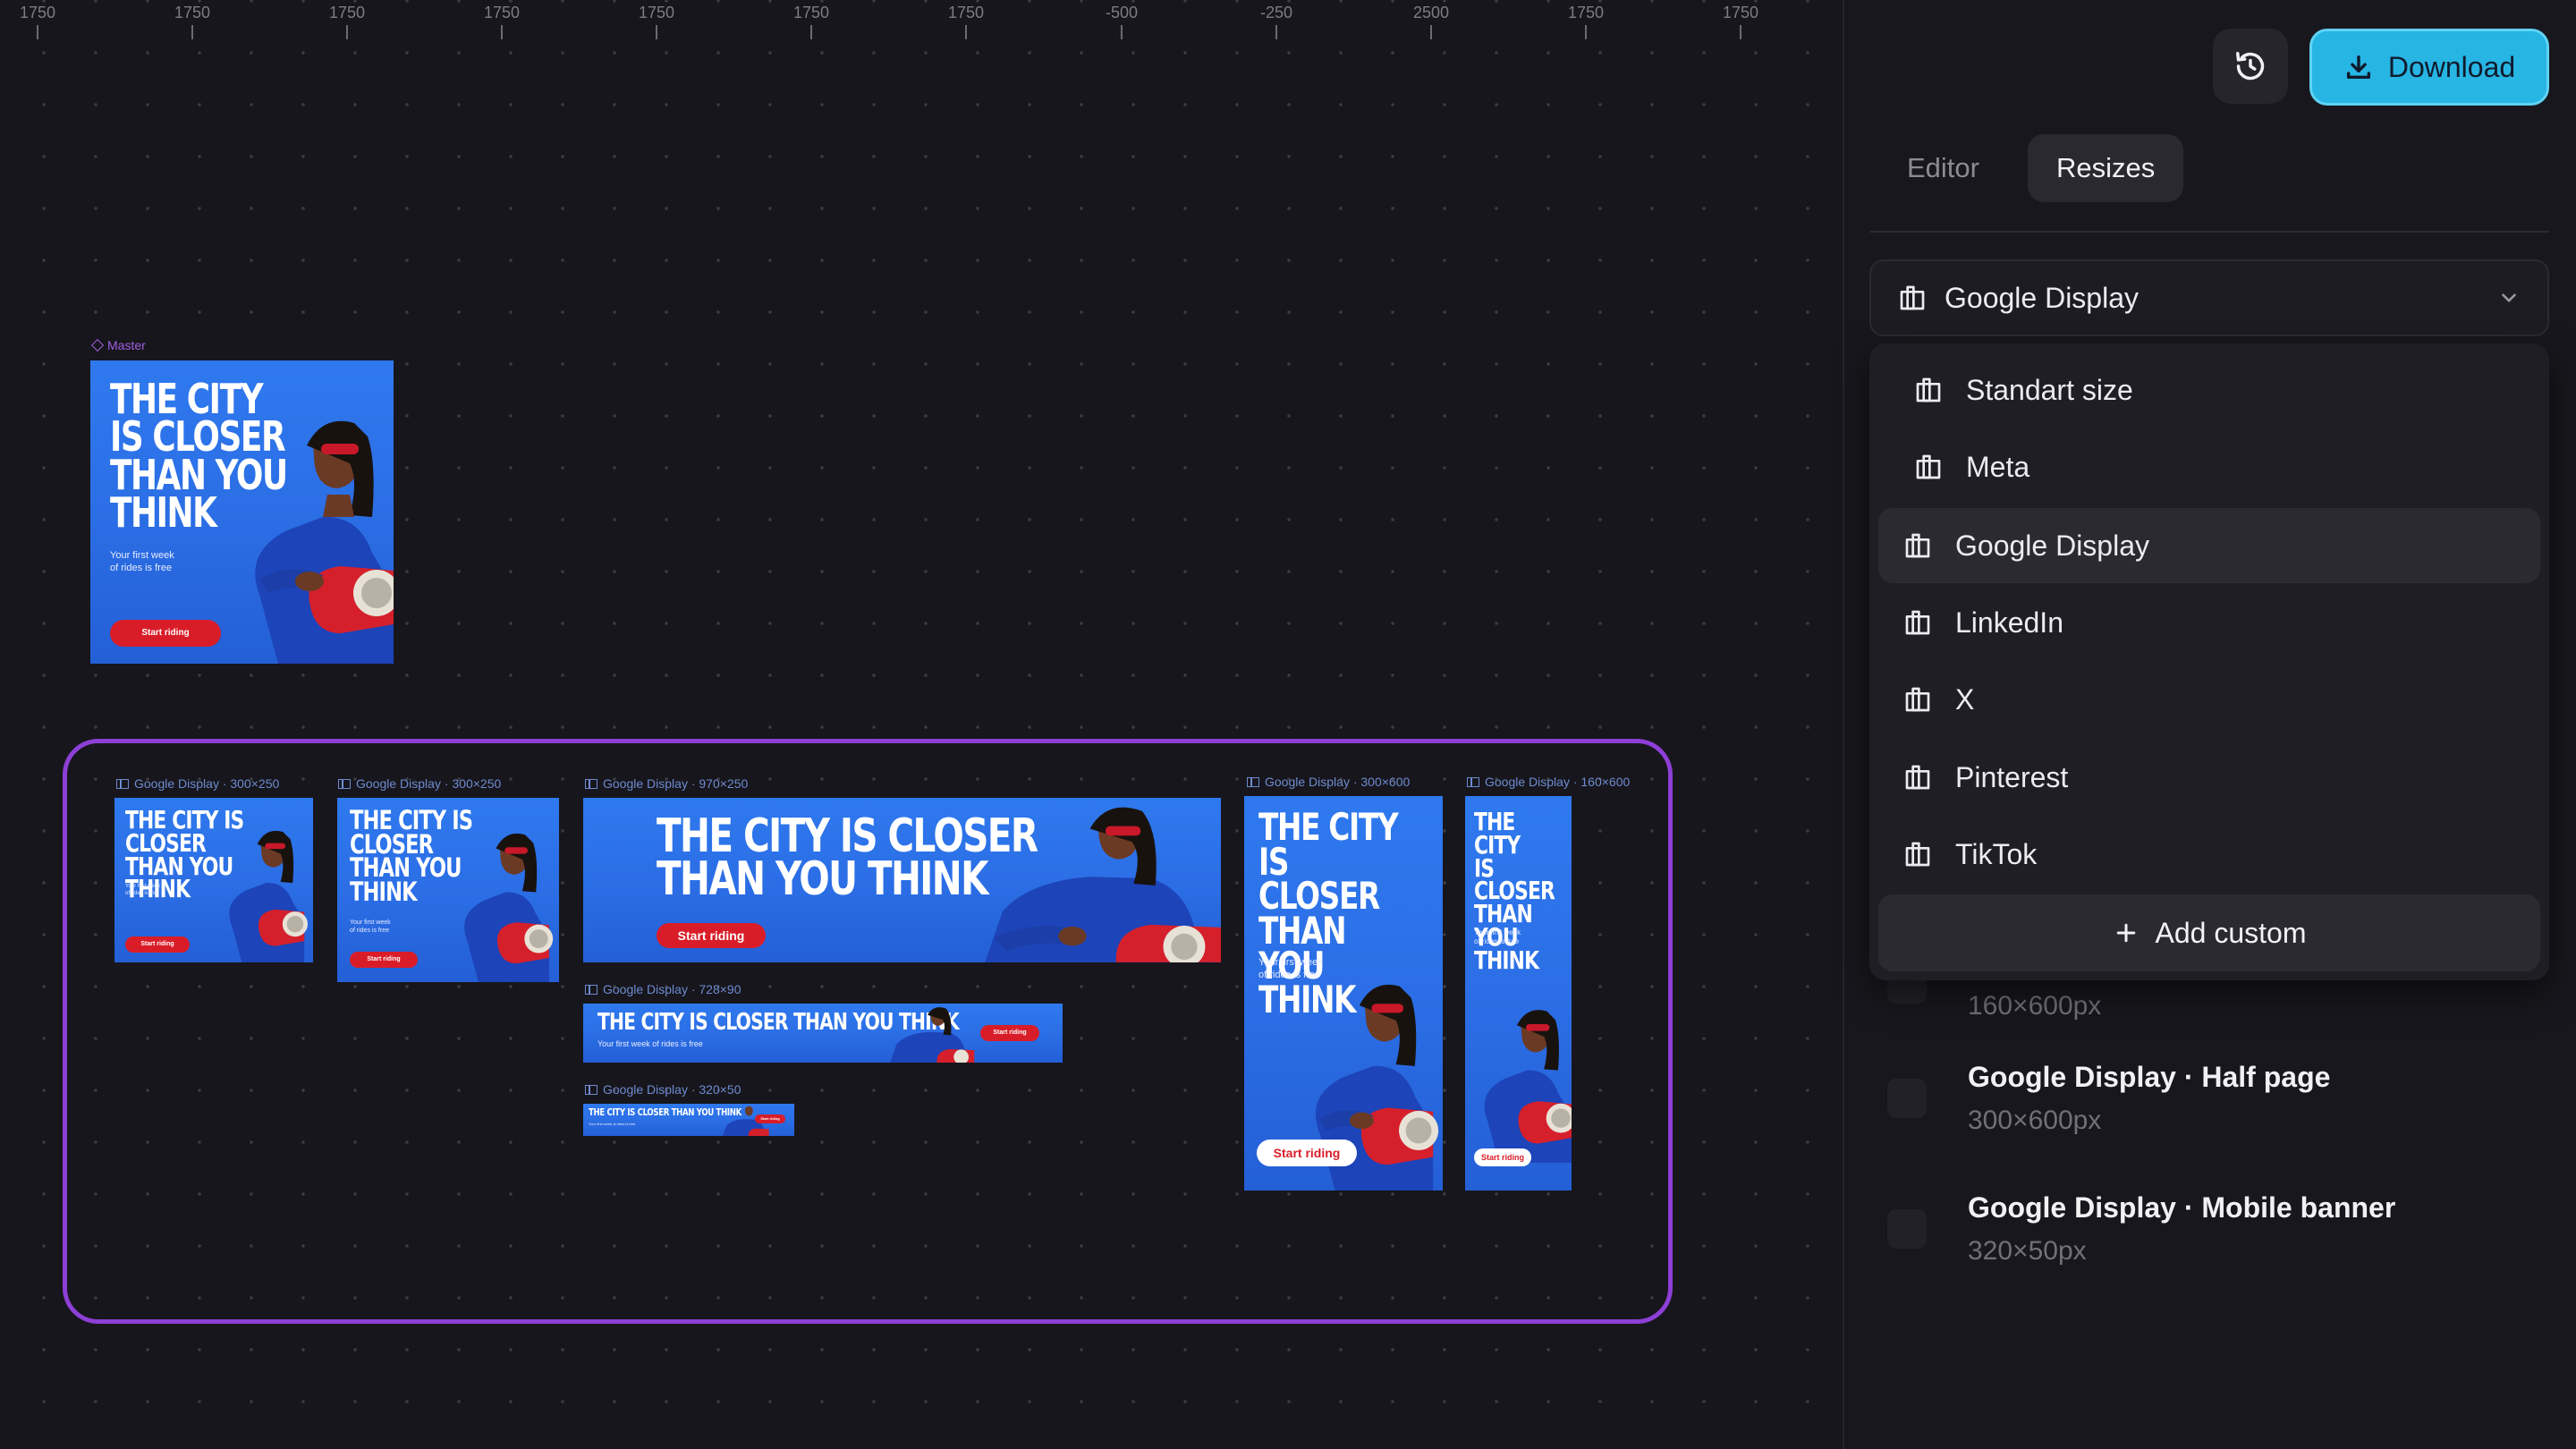 The image size is (2576, 1449). Describe the element at coordinates (2027, 1251) in the screenshot. I see `resize-size: 320×50px` at that location.